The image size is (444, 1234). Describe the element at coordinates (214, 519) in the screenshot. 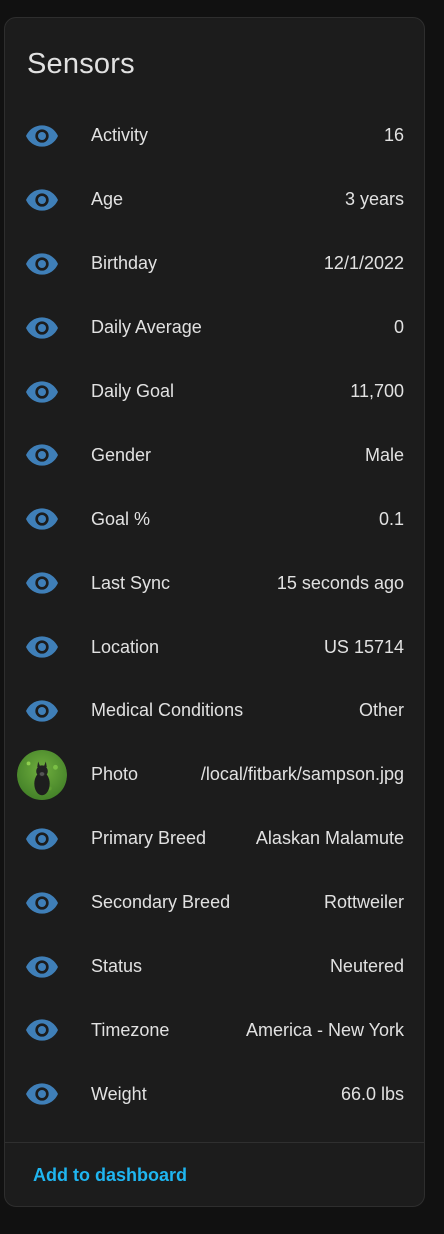

I see `sensor-row-goal: Goal % 0.1` at that location.